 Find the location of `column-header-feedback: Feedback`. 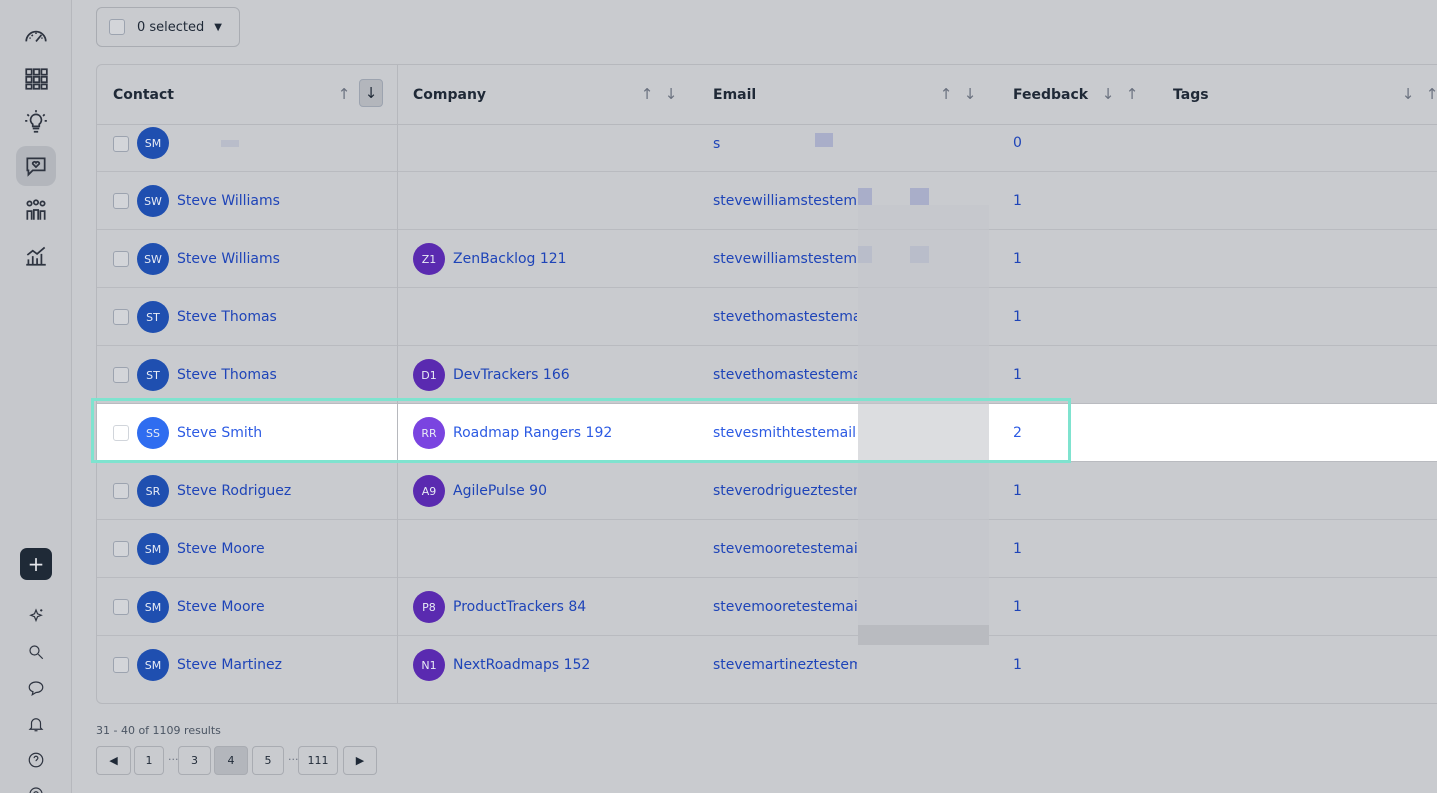

column-header-feedback: Feedback is located at coordinates (1050, 94).